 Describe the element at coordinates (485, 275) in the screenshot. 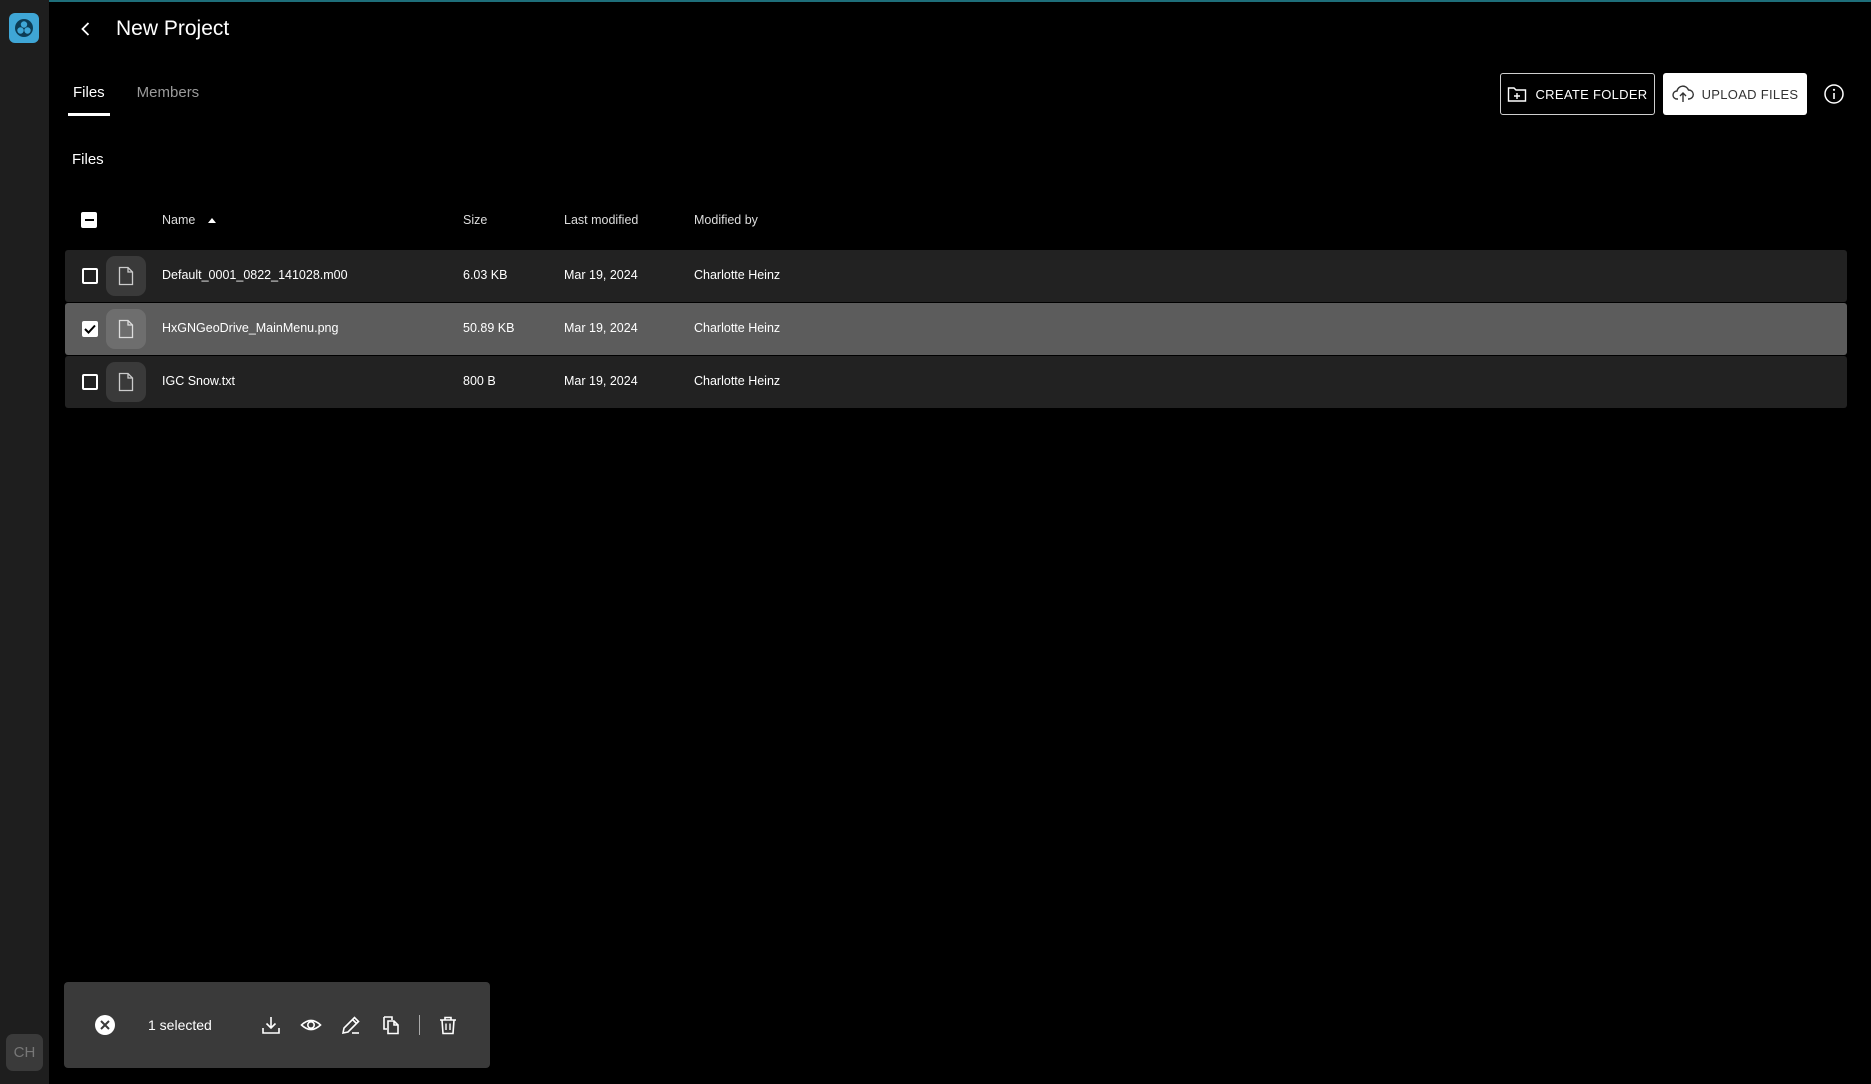

I see `file-size: 6.03 KB` at that location.